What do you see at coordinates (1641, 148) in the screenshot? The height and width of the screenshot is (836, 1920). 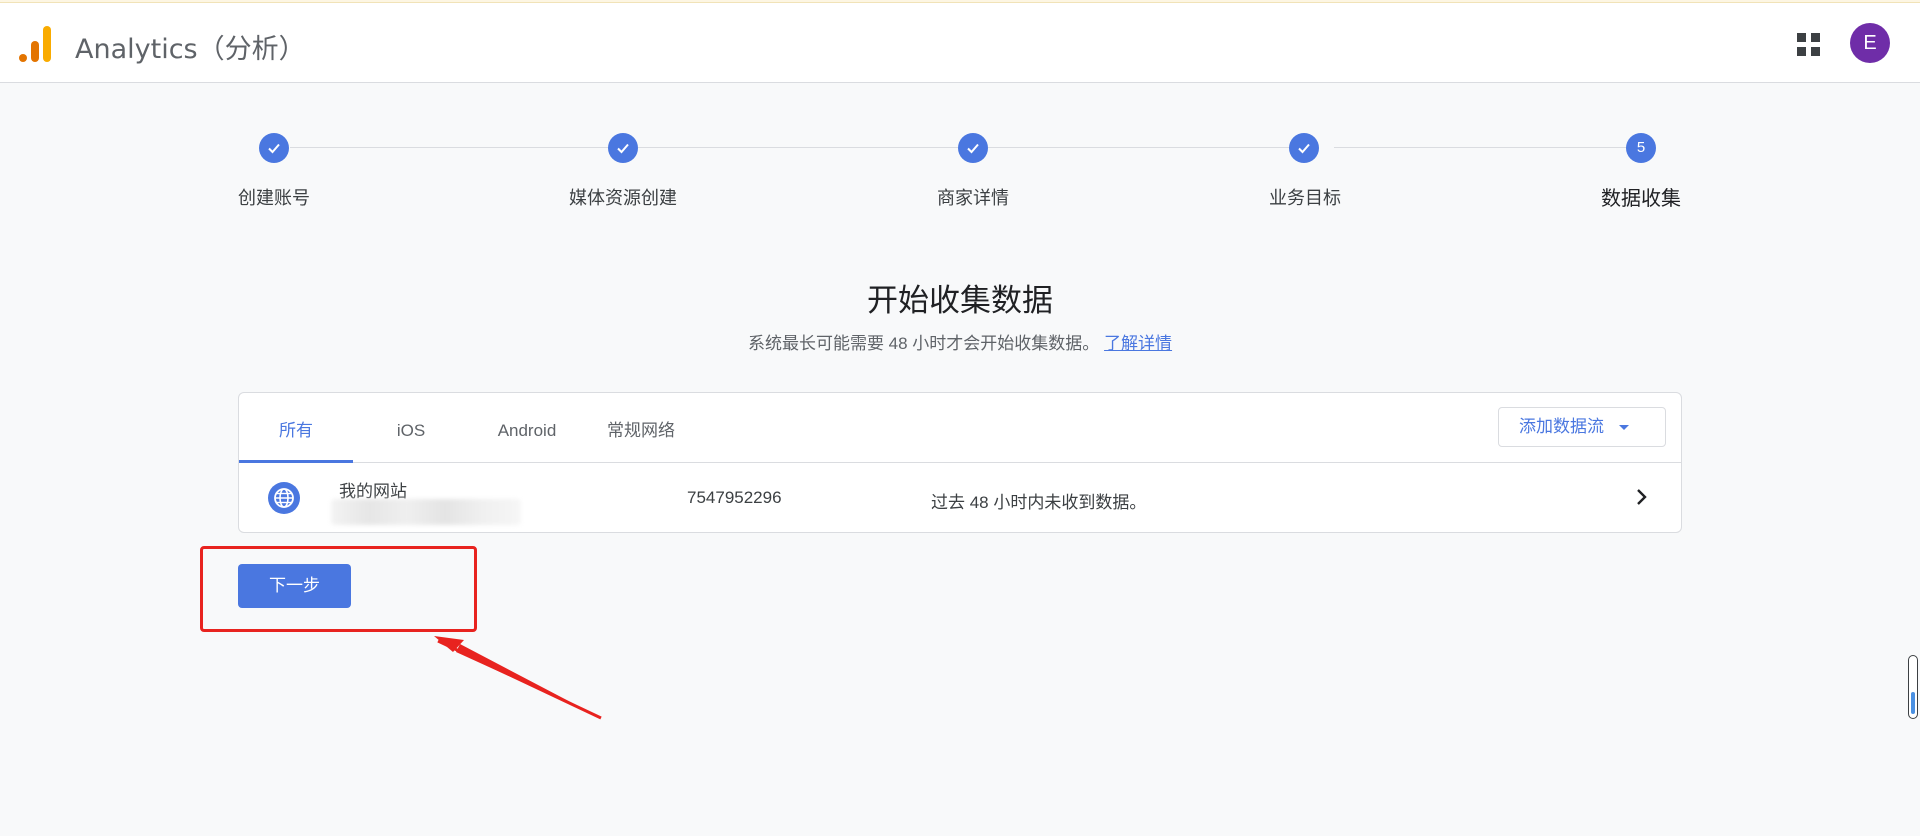 I see `step-5-number: 5` at bounding box center [1641, 148].